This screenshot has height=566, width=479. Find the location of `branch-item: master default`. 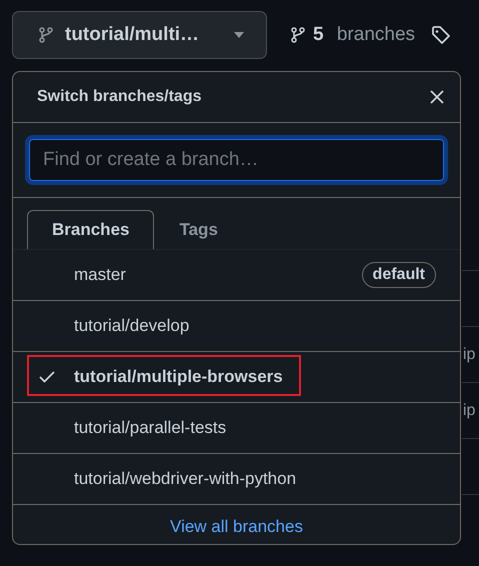

branch-item: master default is located at coordinates (236, 275).